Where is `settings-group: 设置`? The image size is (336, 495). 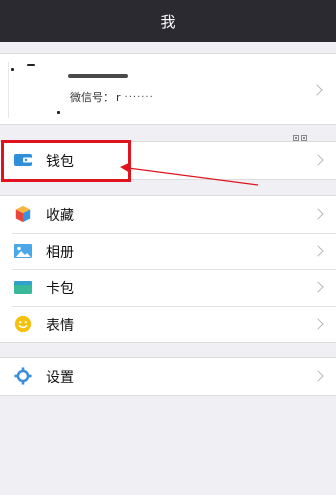 settings-group: 设置 is located at coordinates (168, 376).